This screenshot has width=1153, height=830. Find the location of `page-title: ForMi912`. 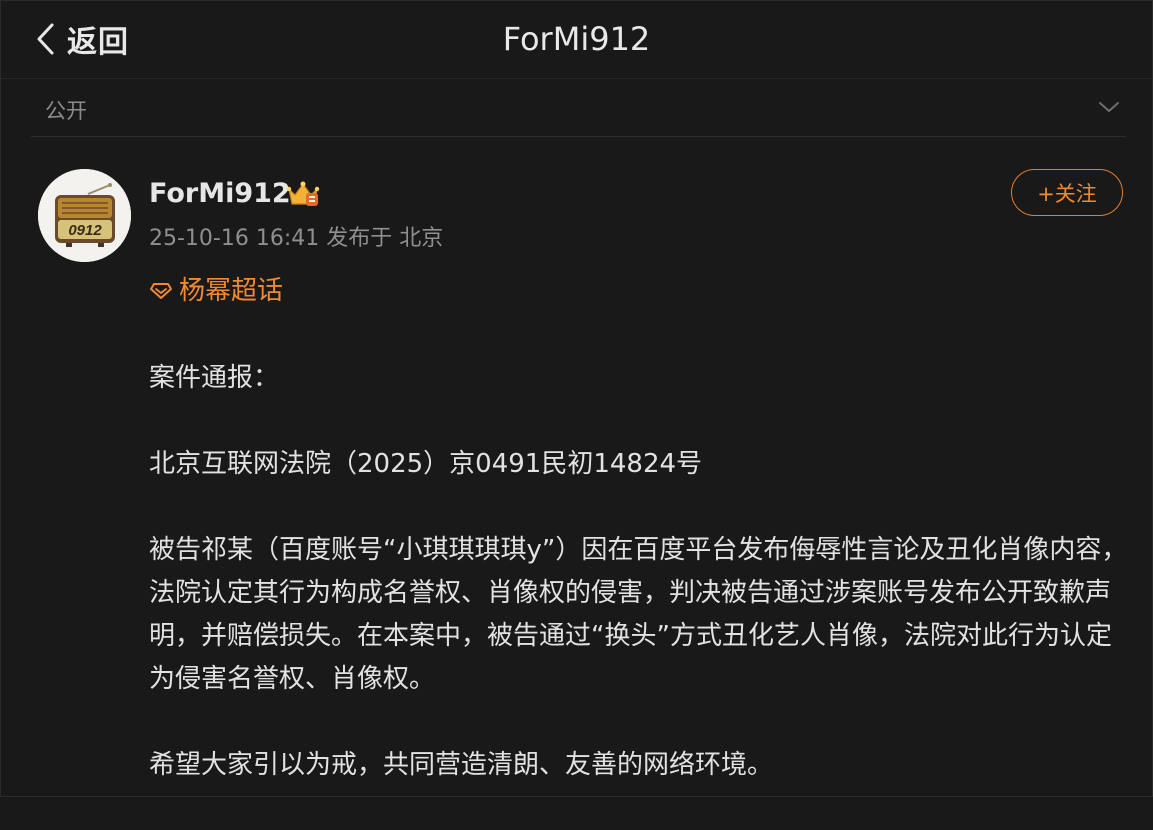

page-title: ForMi912 is located at coordinates (576, 39).